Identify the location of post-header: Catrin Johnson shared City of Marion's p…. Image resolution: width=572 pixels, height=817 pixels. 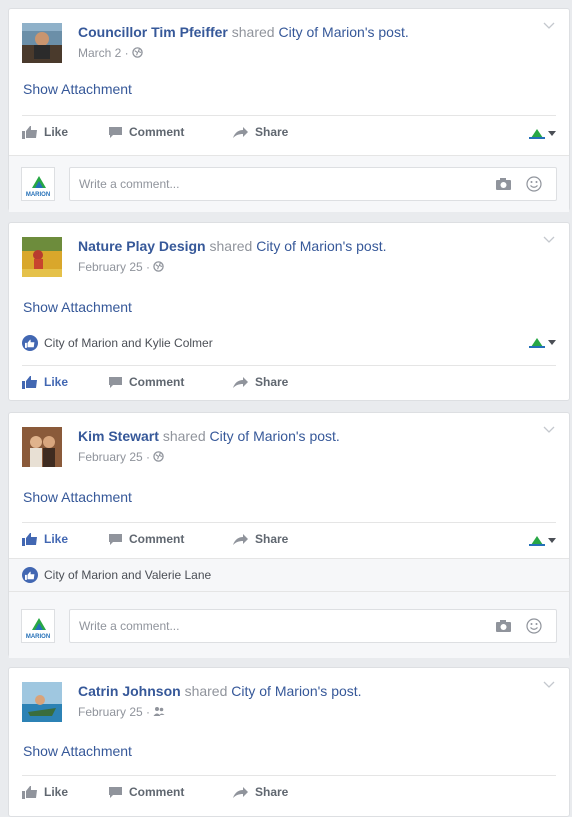
(289, 698).